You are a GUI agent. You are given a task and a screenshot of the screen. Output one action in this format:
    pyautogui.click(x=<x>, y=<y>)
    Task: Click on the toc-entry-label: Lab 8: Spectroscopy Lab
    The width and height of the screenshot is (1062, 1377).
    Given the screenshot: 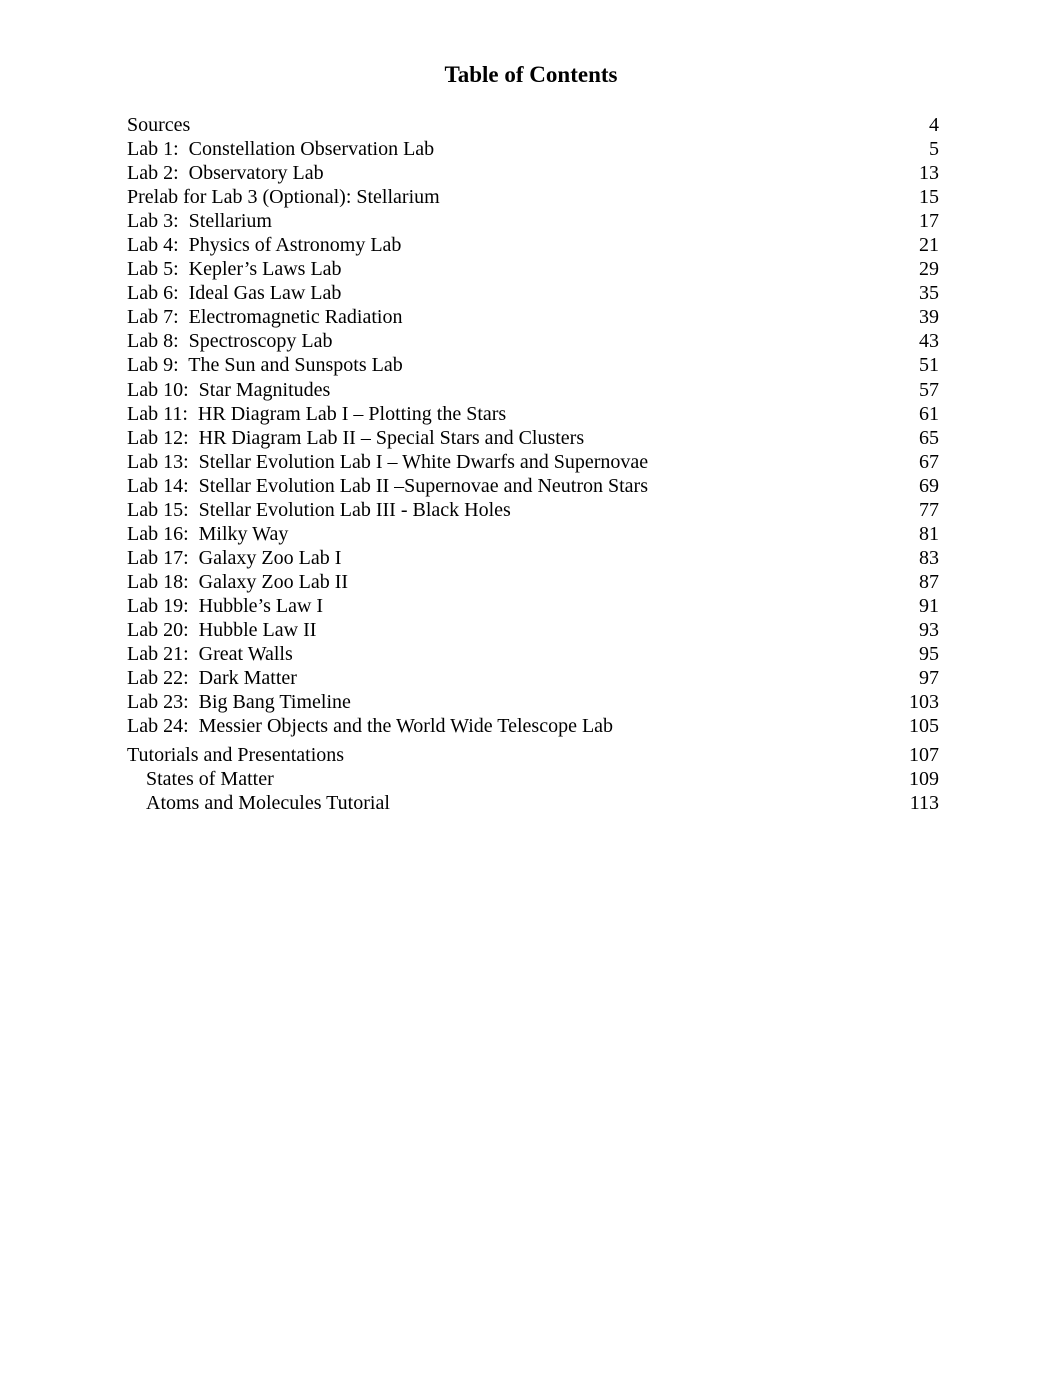 What is the action you would take?
    pyautogui.click(x=230, y=341)
    